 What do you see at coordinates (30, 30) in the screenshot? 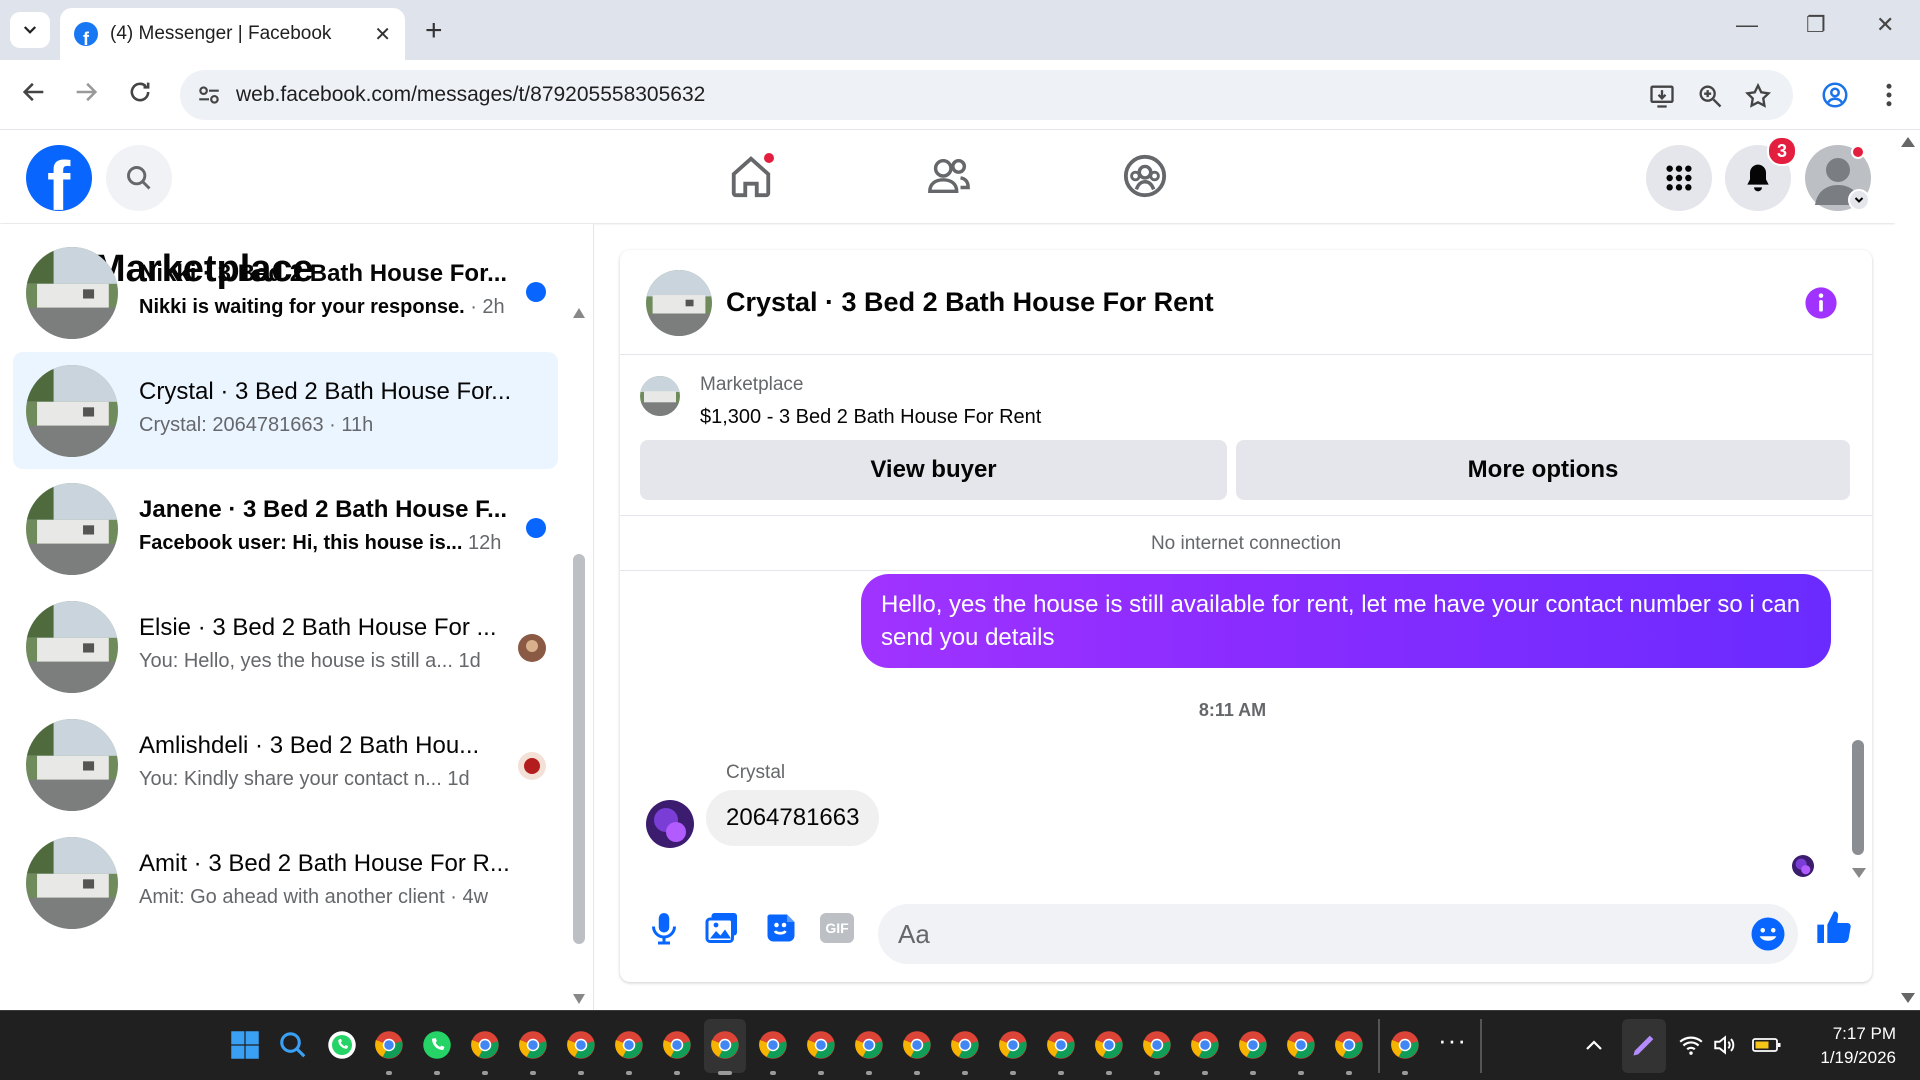
I see `tab-search-dropdown` at bounding box center [30, 30].